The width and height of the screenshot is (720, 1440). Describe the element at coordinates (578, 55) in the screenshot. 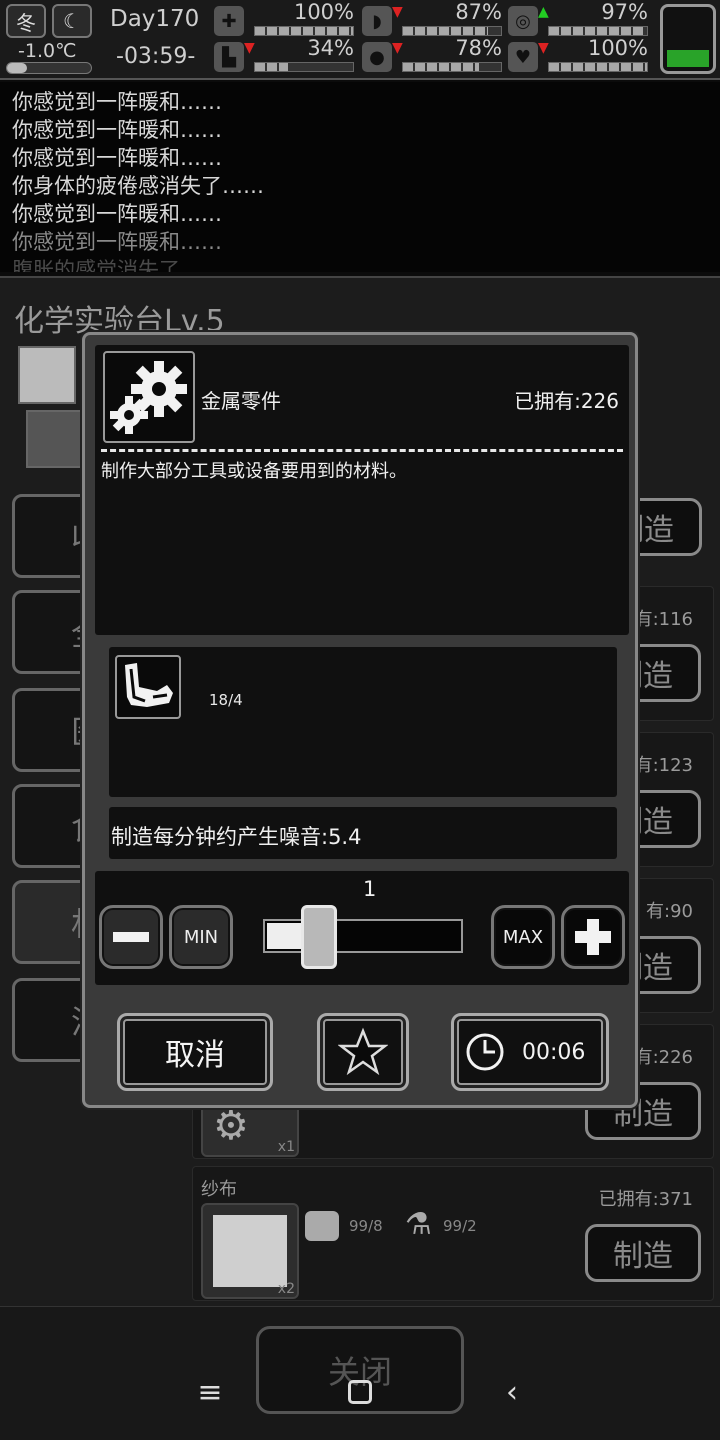

I see `status-meter: ♥ ▼ 100%` at that location.